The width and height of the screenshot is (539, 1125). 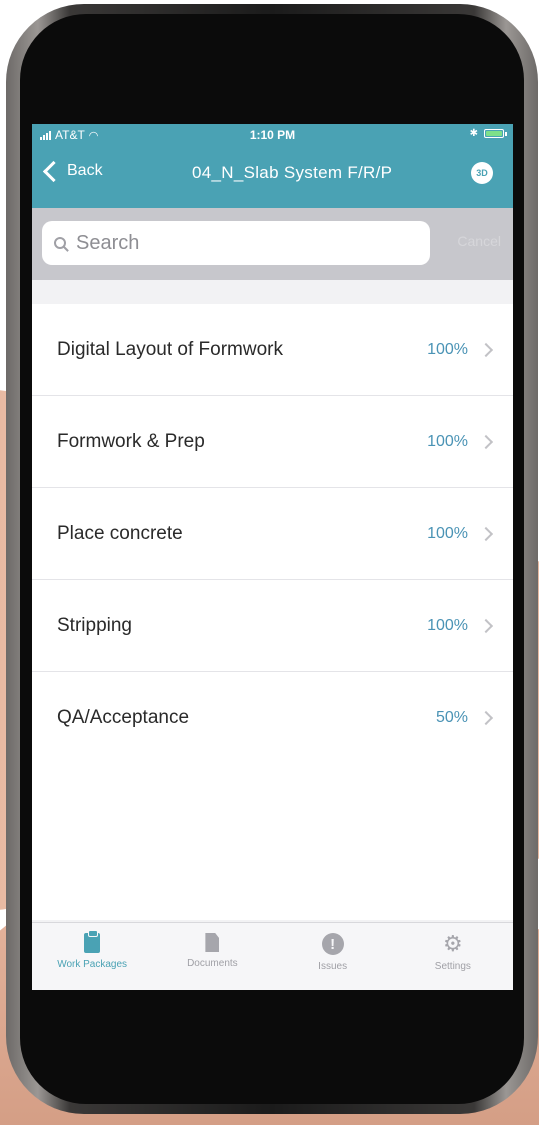 I want to click on list-item-label: Place concrete, so click(x=120, y=533).